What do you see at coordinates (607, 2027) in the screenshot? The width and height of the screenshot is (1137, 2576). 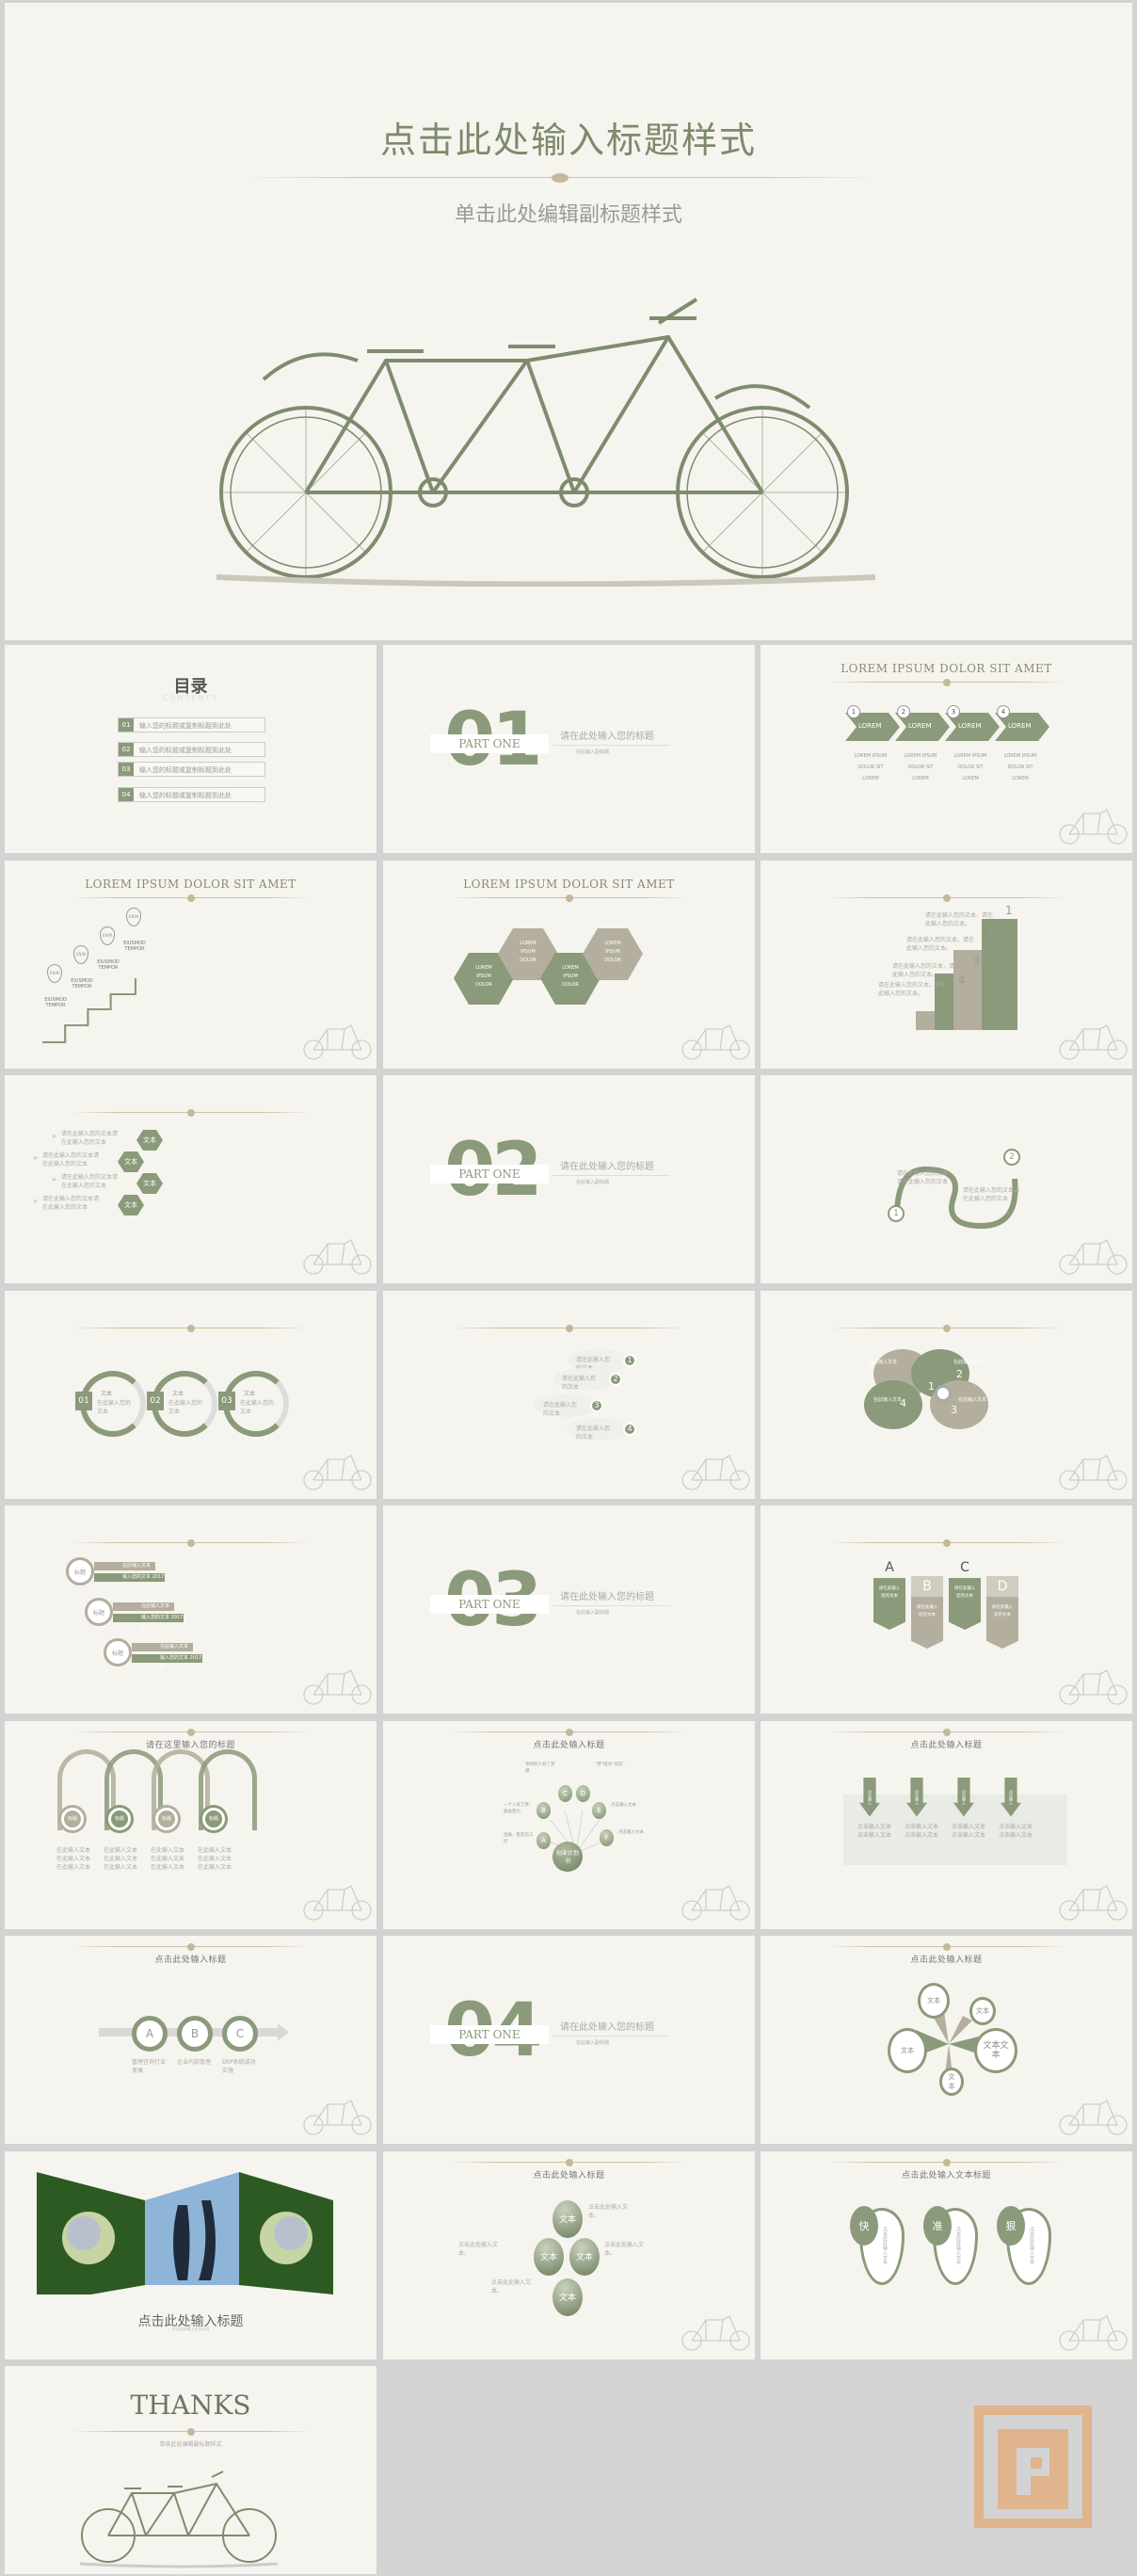 I see `section-title: 请在此处输入您的标题` at bounding box center [607, 2027].